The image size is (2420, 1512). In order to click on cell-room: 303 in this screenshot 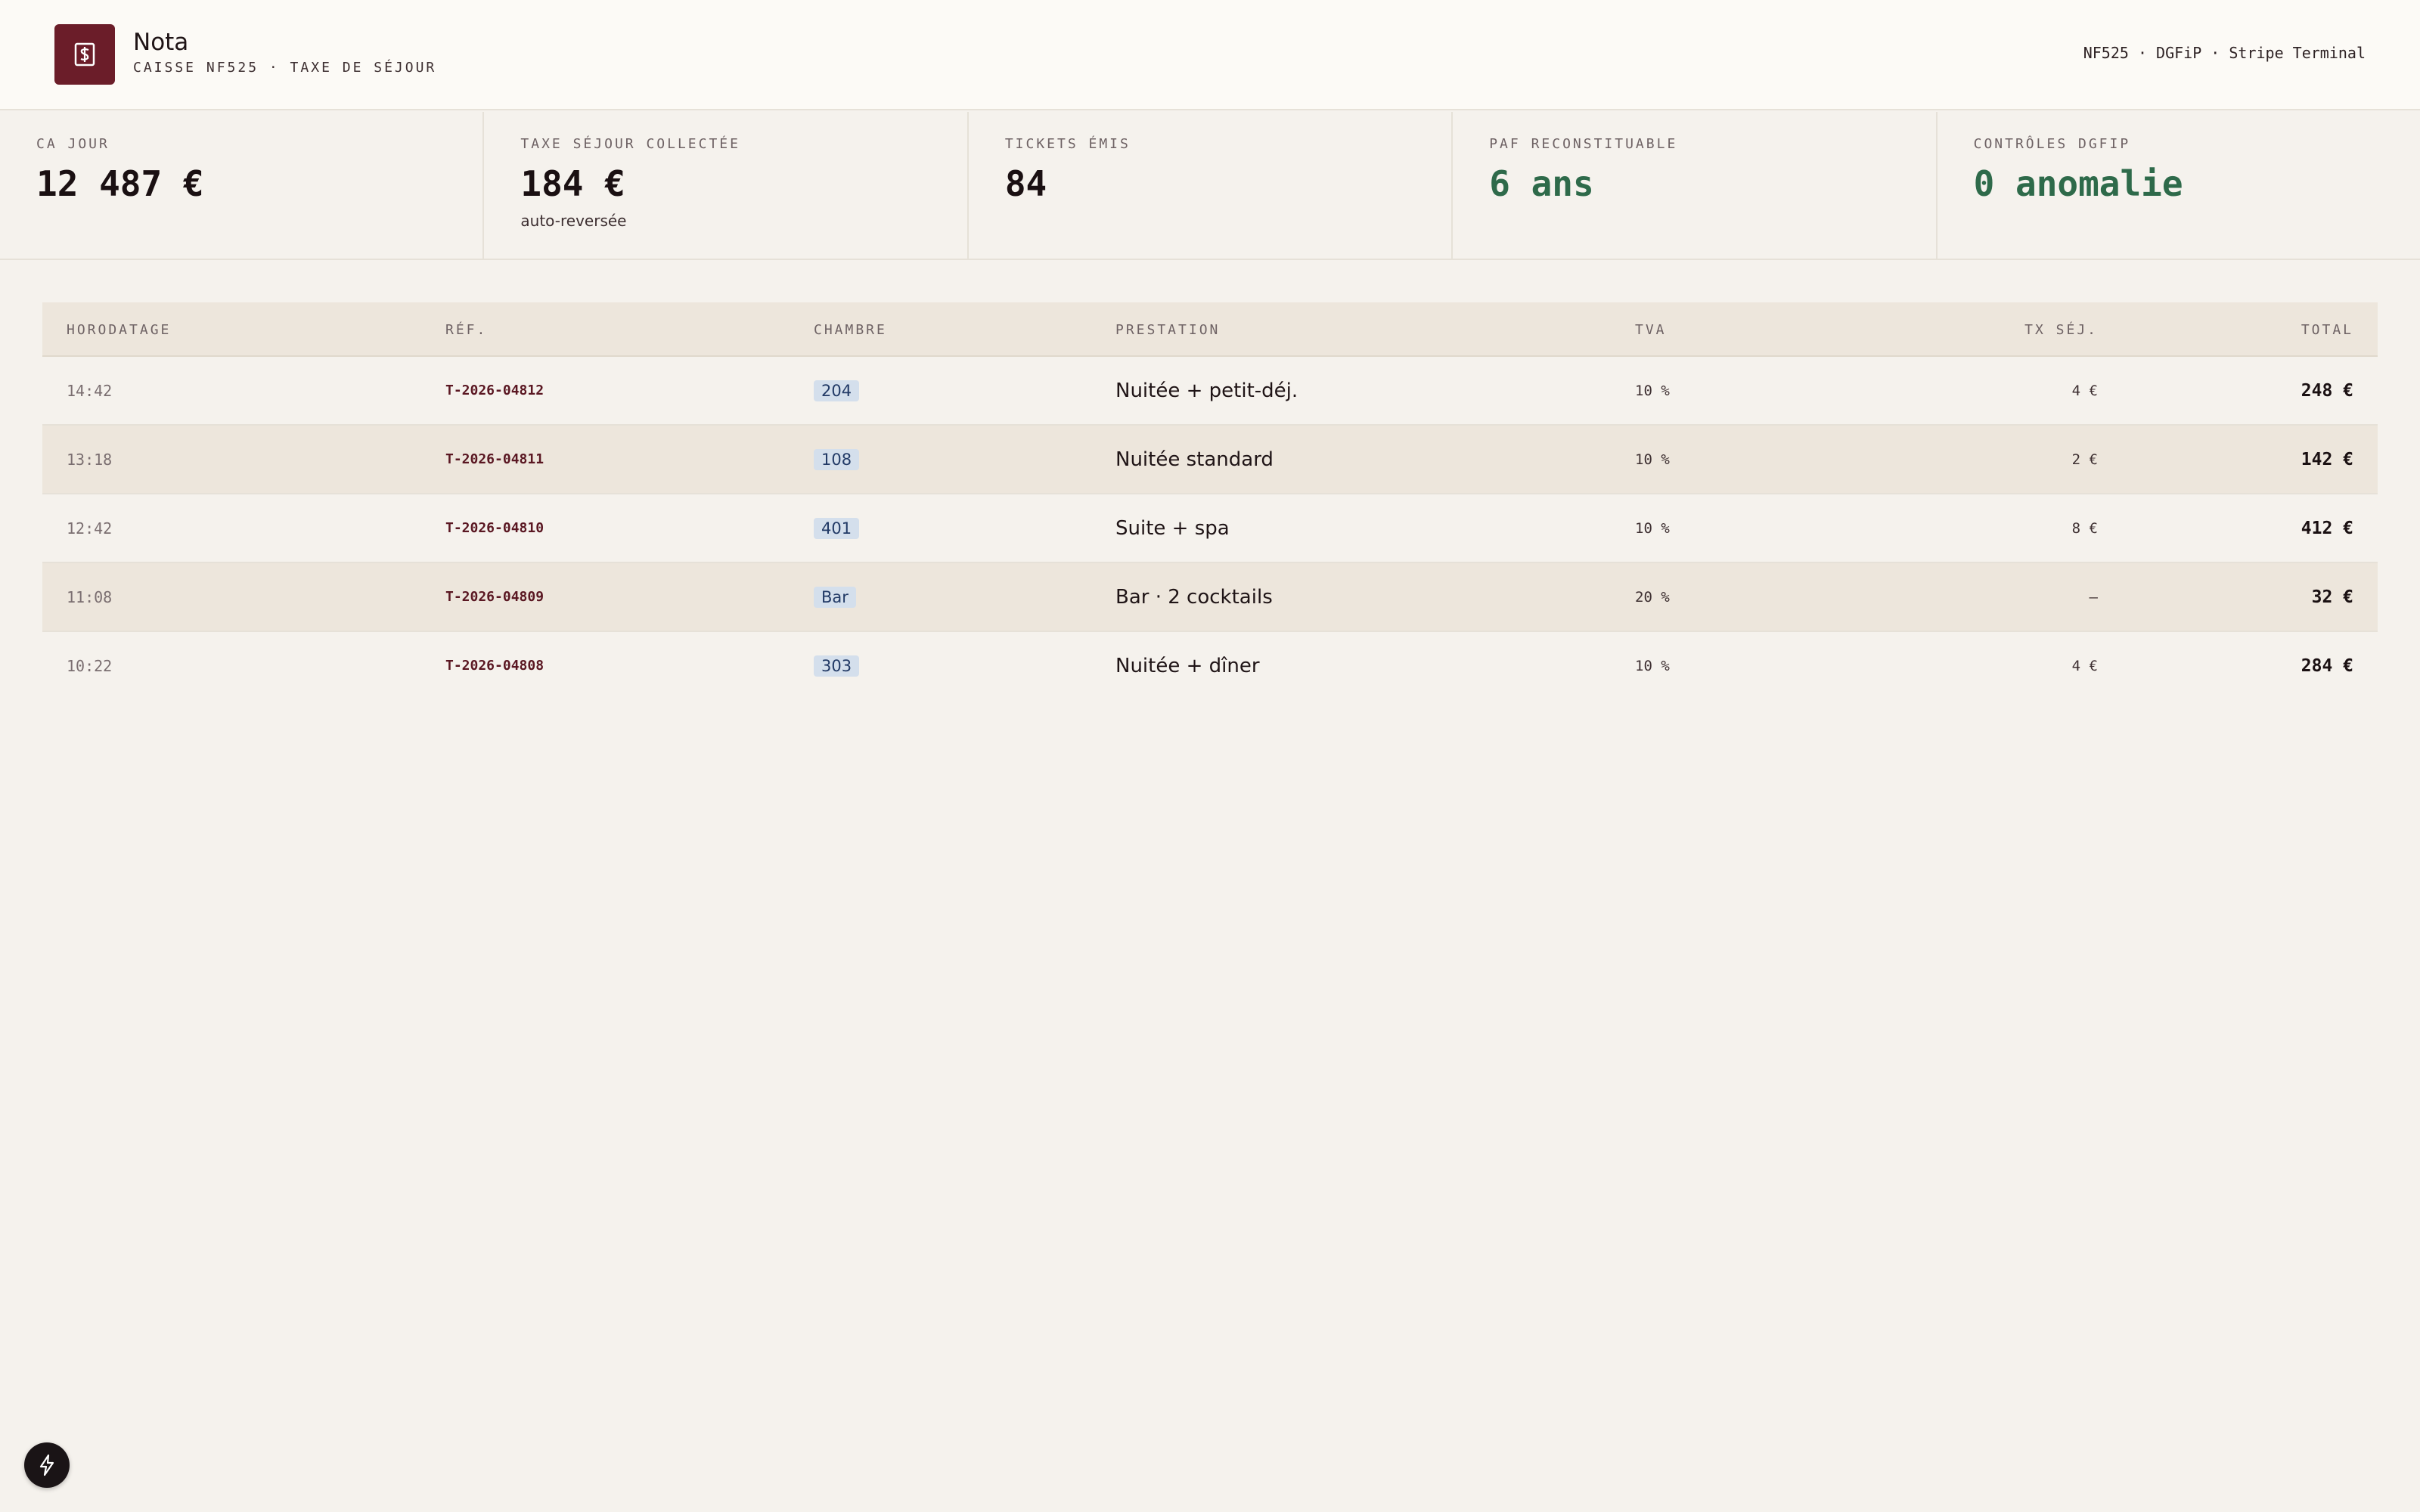, I will do `click(837, 665)`.